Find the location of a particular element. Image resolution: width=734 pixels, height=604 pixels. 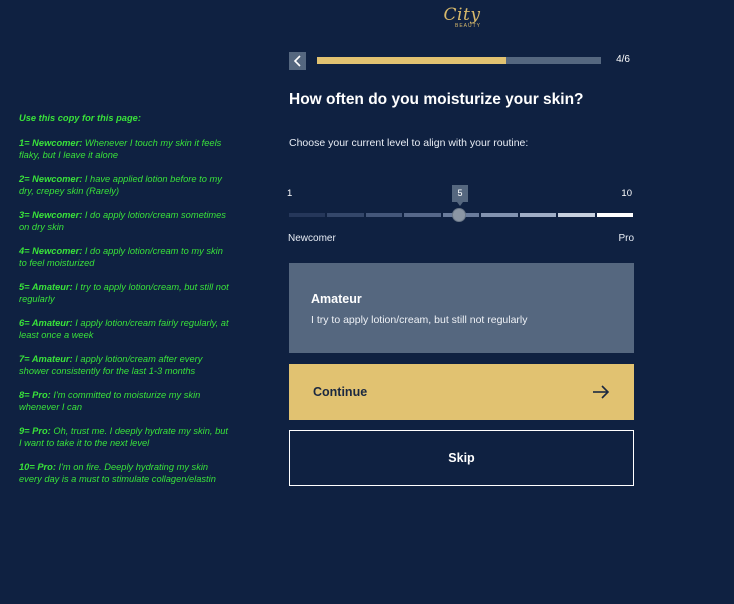

step-counter: 4/6 is located at coordinates (623, 59).